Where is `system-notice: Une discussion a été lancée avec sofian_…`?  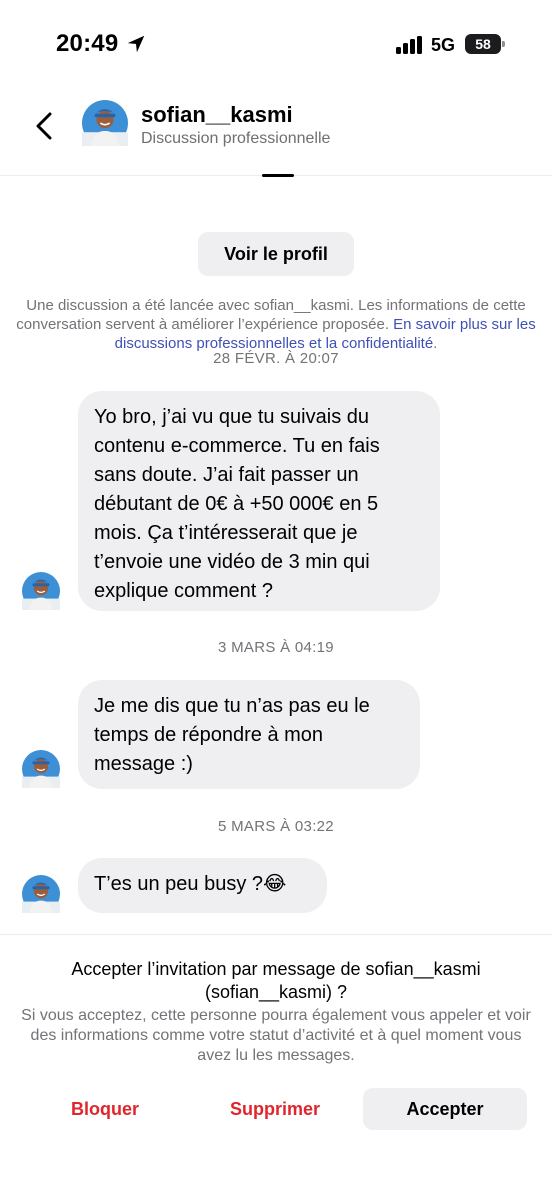
system-notice: Une discussion a été lancée avec sofian_… is located at coordinates (276, 324).